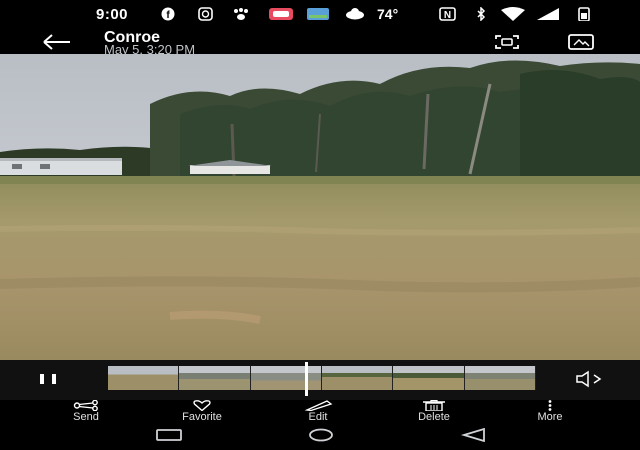  What do you see at coordinates (592, 379) in the screenshot?
I see `volume-icon` at bounding box center [592, 379].